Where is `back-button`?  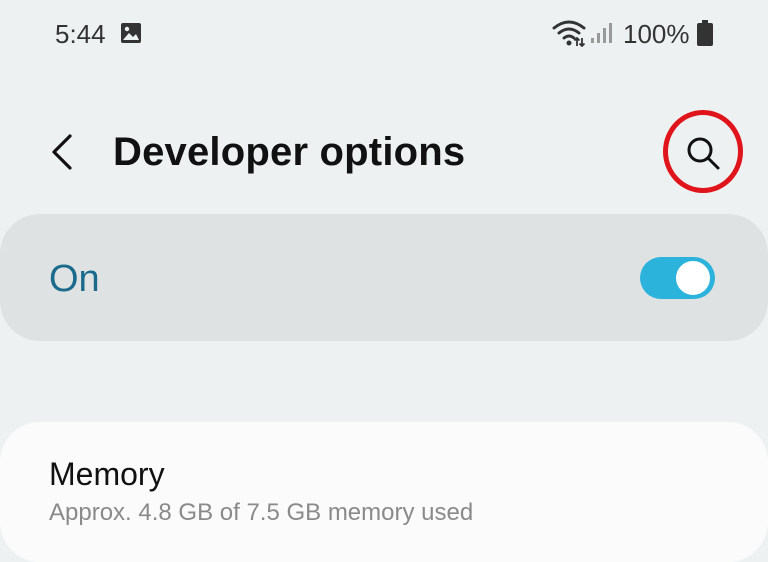 back-button is located at coordinates (64, 152).